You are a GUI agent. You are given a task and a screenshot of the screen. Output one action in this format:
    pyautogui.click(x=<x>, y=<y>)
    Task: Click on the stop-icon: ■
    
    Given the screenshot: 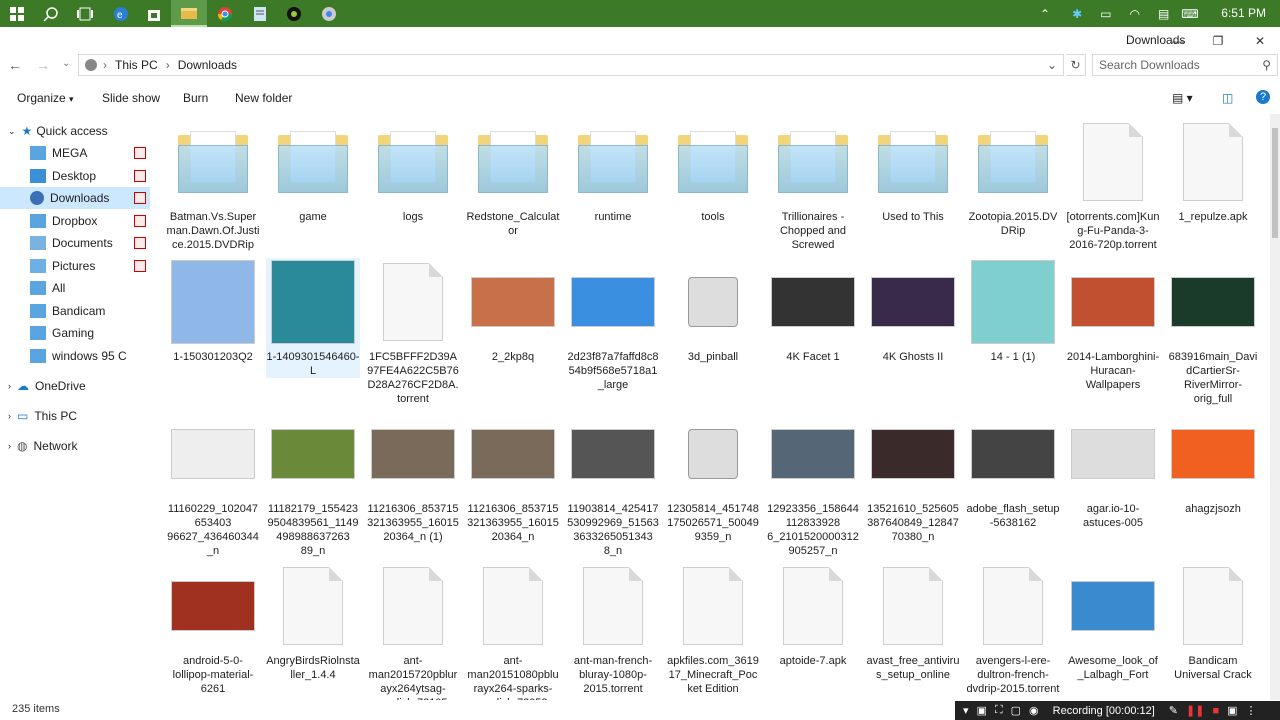 What is the action you would take?
    pyautogui.click(x=1215, y=711)
    